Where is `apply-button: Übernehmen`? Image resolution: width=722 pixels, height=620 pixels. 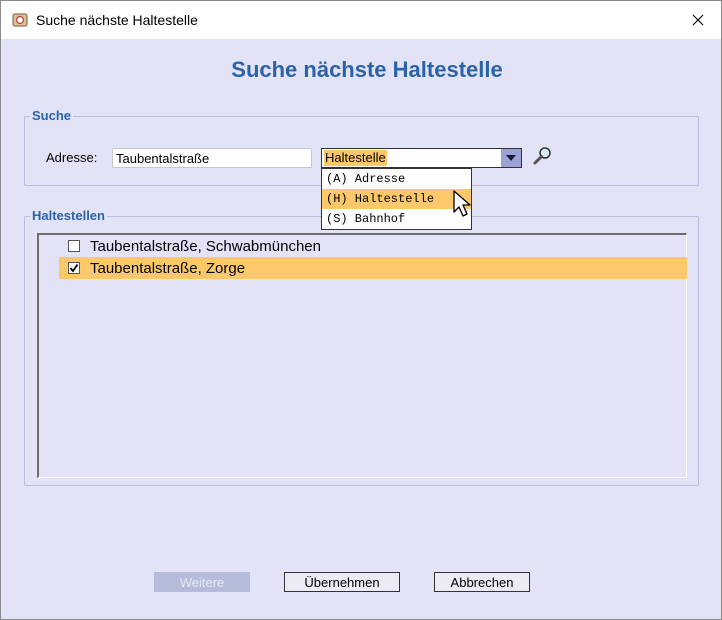 apply-button: Übernehmen is located at coordinates (342, 582).